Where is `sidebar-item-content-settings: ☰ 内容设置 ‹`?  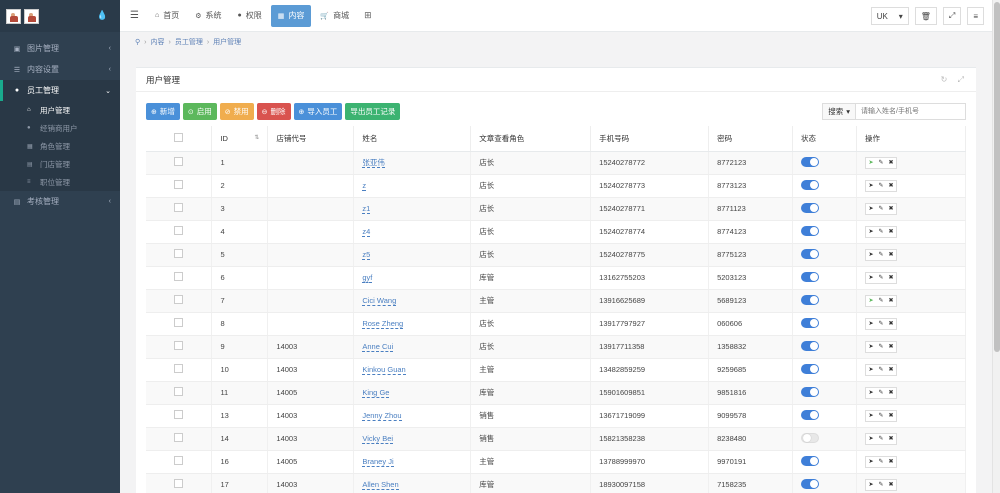
sidebar-item-content-settings: ☰ 内容设置 ‹ is located at coordinates (60, 69).